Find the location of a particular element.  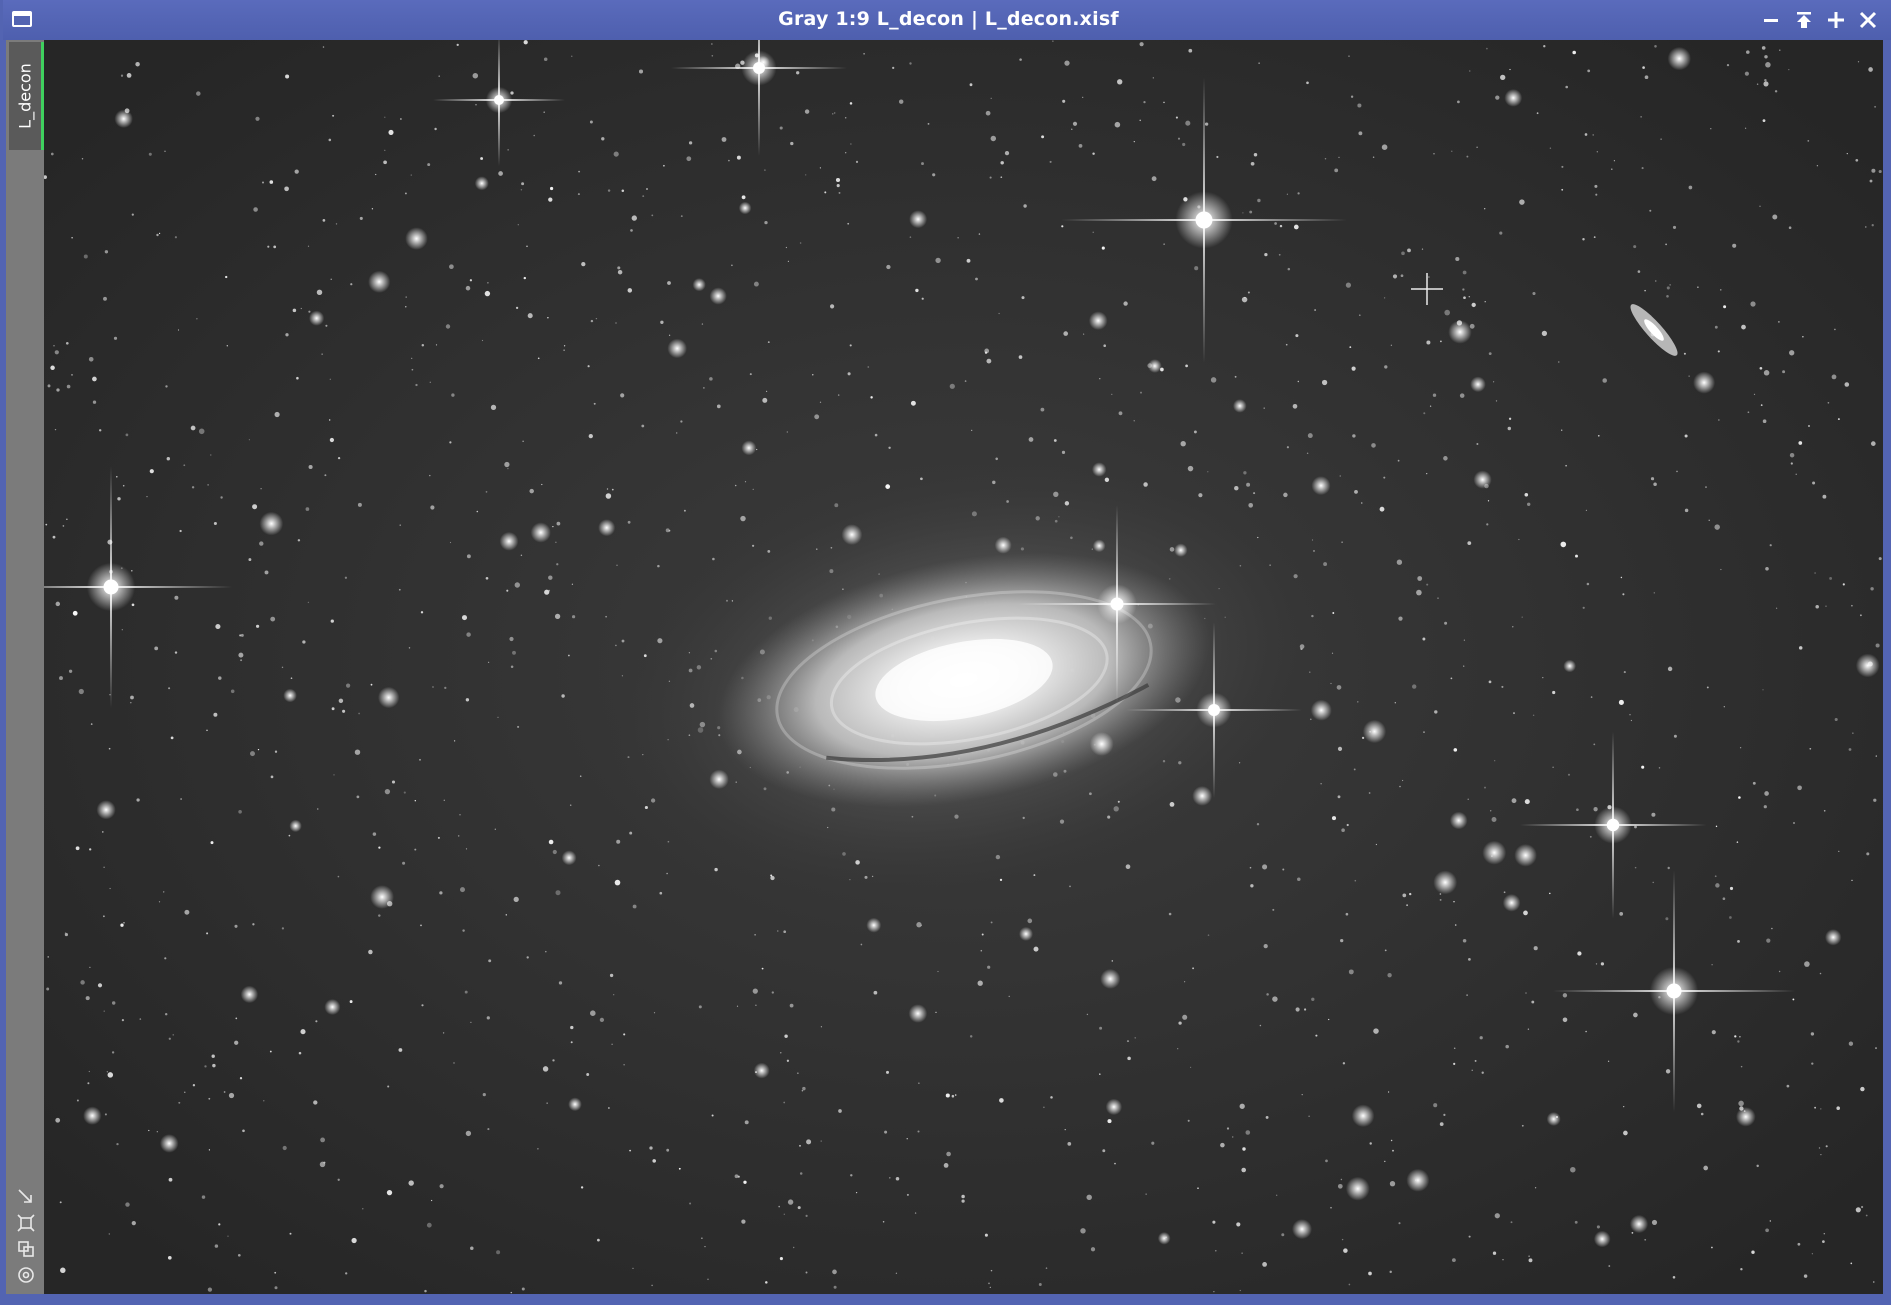

close-icon is located at coordinates (1868, 20).